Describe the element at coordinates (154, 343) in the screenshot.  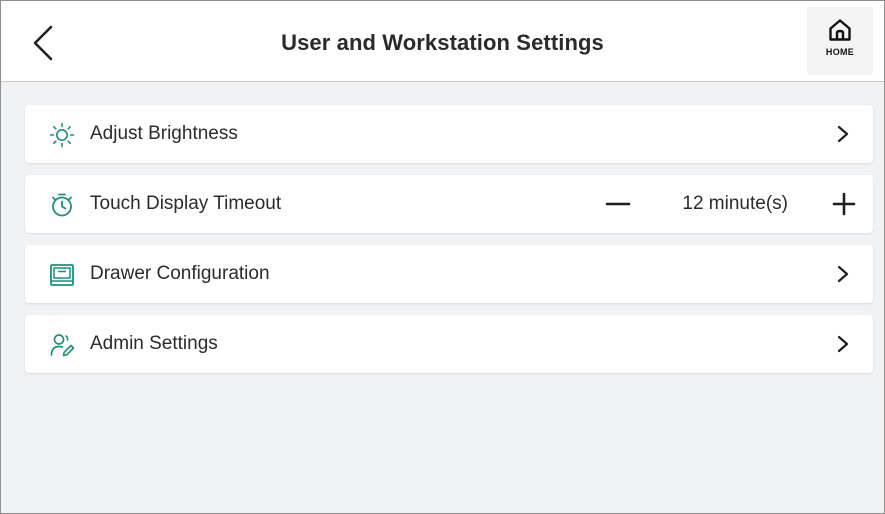
I see `admin-settings-label: Admin Settings` at that location.